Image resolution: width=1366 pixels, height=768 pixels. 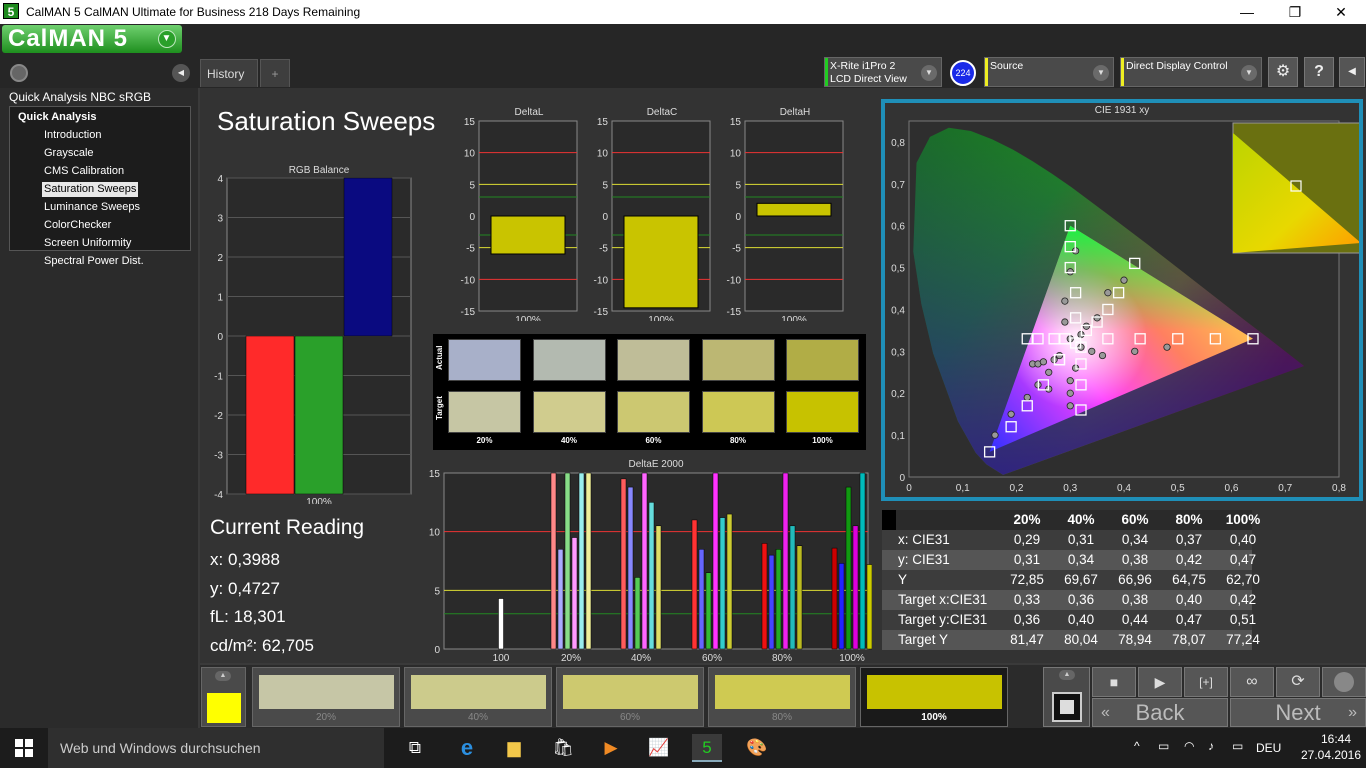 I want to click on add-tab-button: +, so click(x=275, y=73).